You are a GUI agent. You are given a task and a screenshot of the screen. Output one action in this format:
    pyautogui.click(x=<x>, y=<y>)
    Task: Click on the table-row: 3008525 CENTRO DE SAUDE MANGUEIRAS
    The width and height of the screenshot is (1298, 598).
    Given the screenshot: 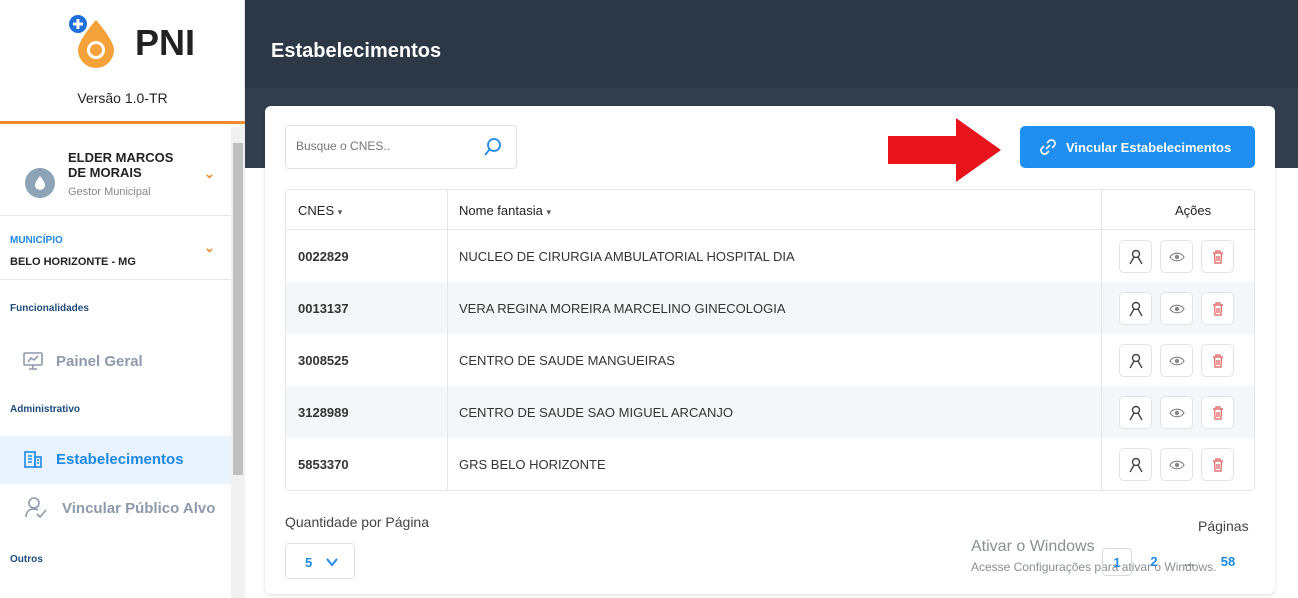 What is the action you would take?
    pyautogui.click(x=770, y=360)
    